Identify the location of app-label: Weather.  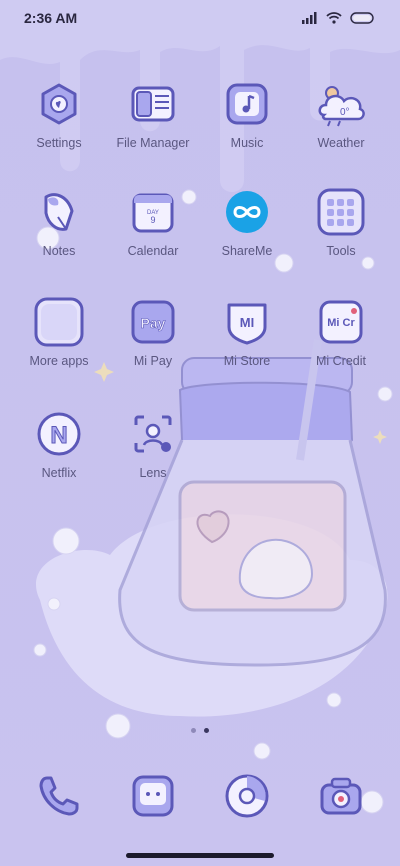
(341, 143).